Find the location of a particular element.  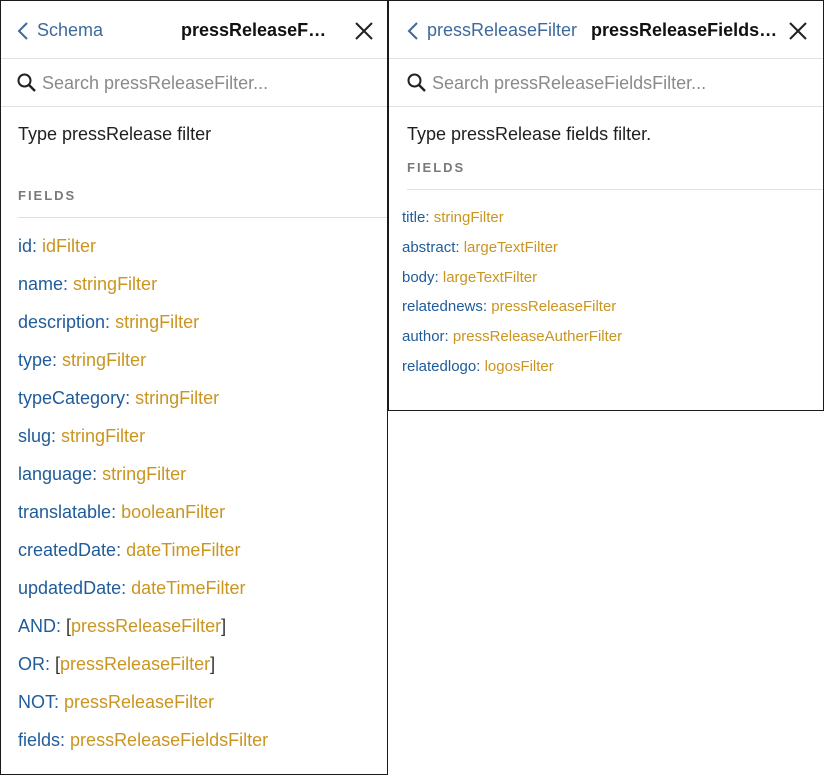

field-name-link: relatedlogo is located at coordinates (439, 366).